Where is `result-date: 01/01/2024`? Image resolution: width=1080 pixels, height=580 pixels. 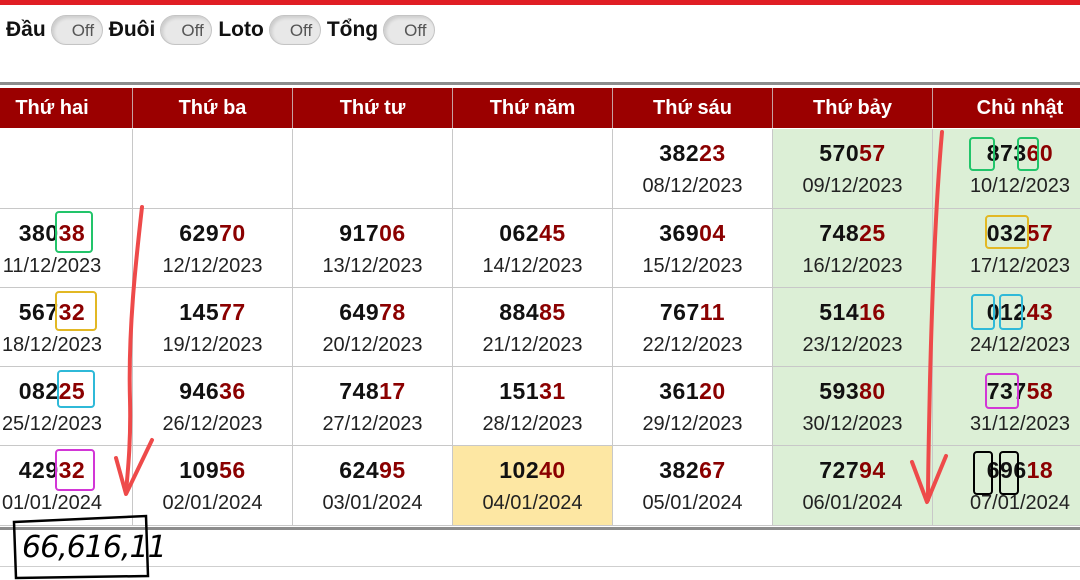 result-date: 01/01/2024 is located at coordinates (52, 503).